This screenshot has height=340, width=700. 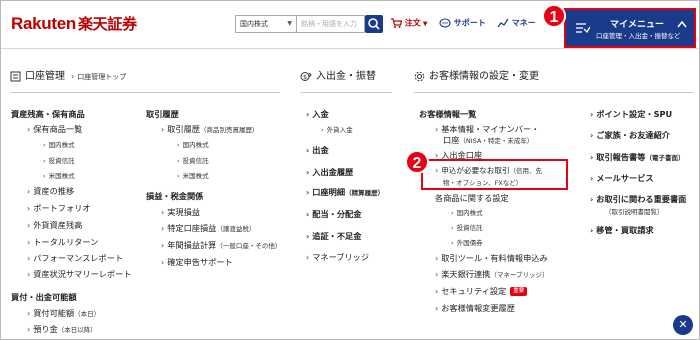 I want to click on cart-icon, so click(x=397, y=23).